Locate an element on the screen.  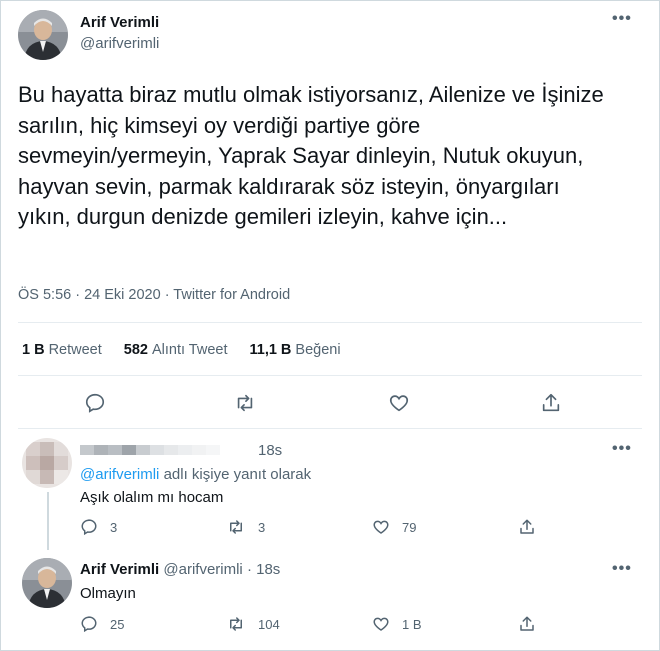
retweet-count: 3 is located at coordinates (262, 527).